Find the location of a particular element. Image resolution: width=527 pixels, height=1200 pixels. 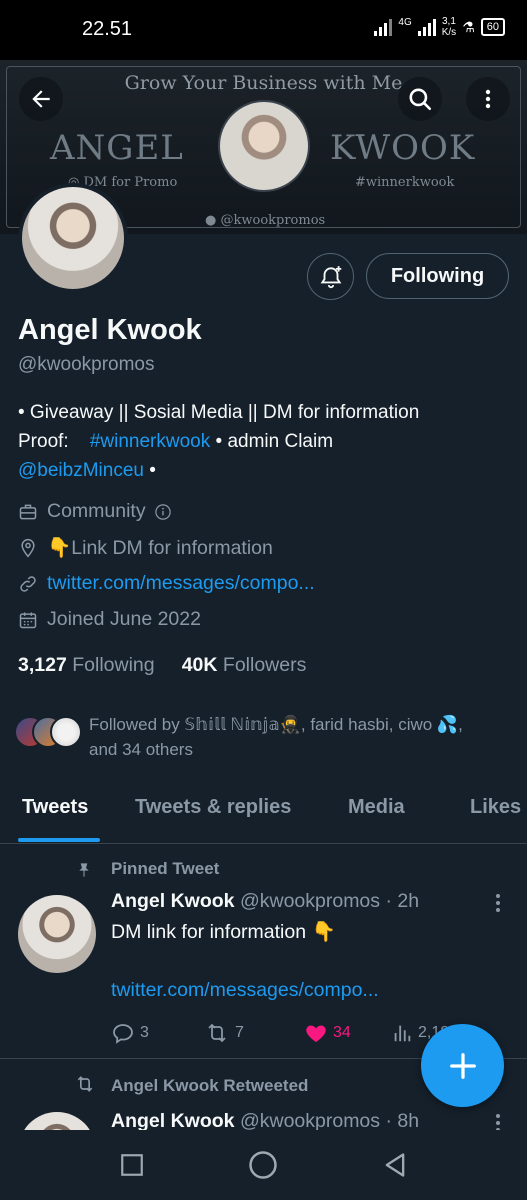

system-navigation-bar is located at coordinates (263, 1165).